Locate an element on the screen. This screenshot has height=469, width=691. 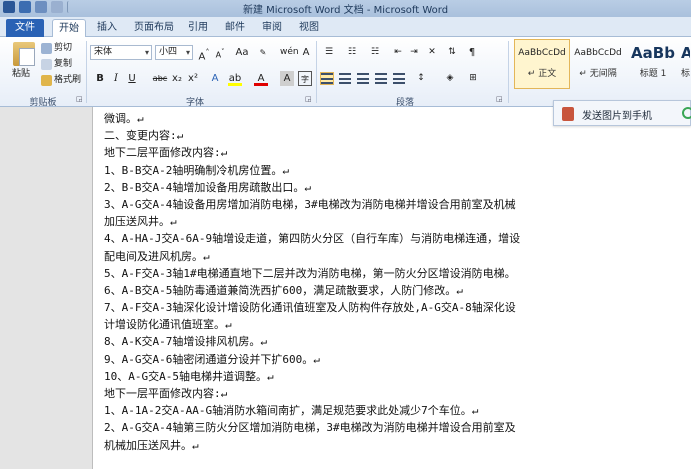
copy-button: 复制 is located at coordinates (56, 64).